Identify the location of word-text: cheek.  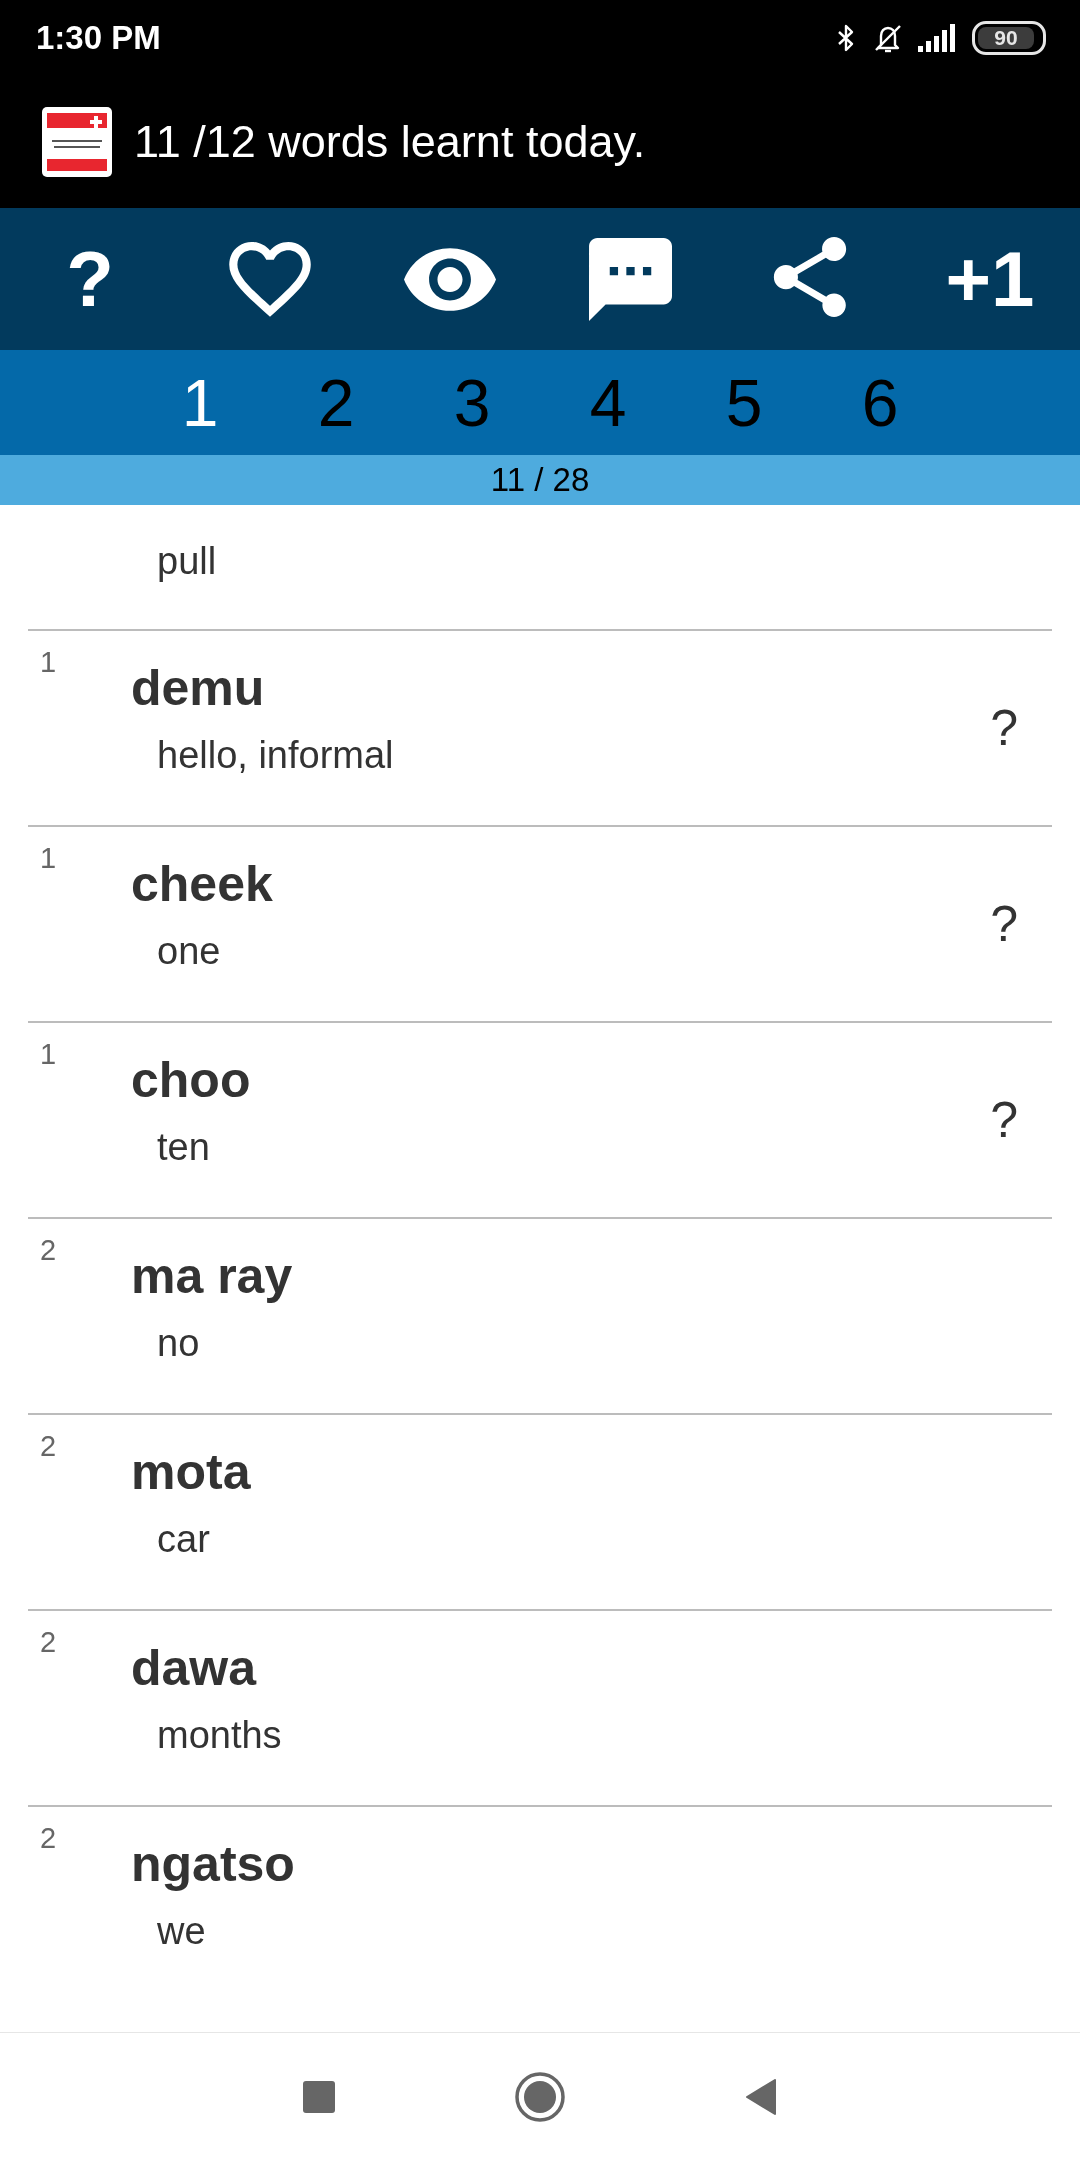
(202, 884).